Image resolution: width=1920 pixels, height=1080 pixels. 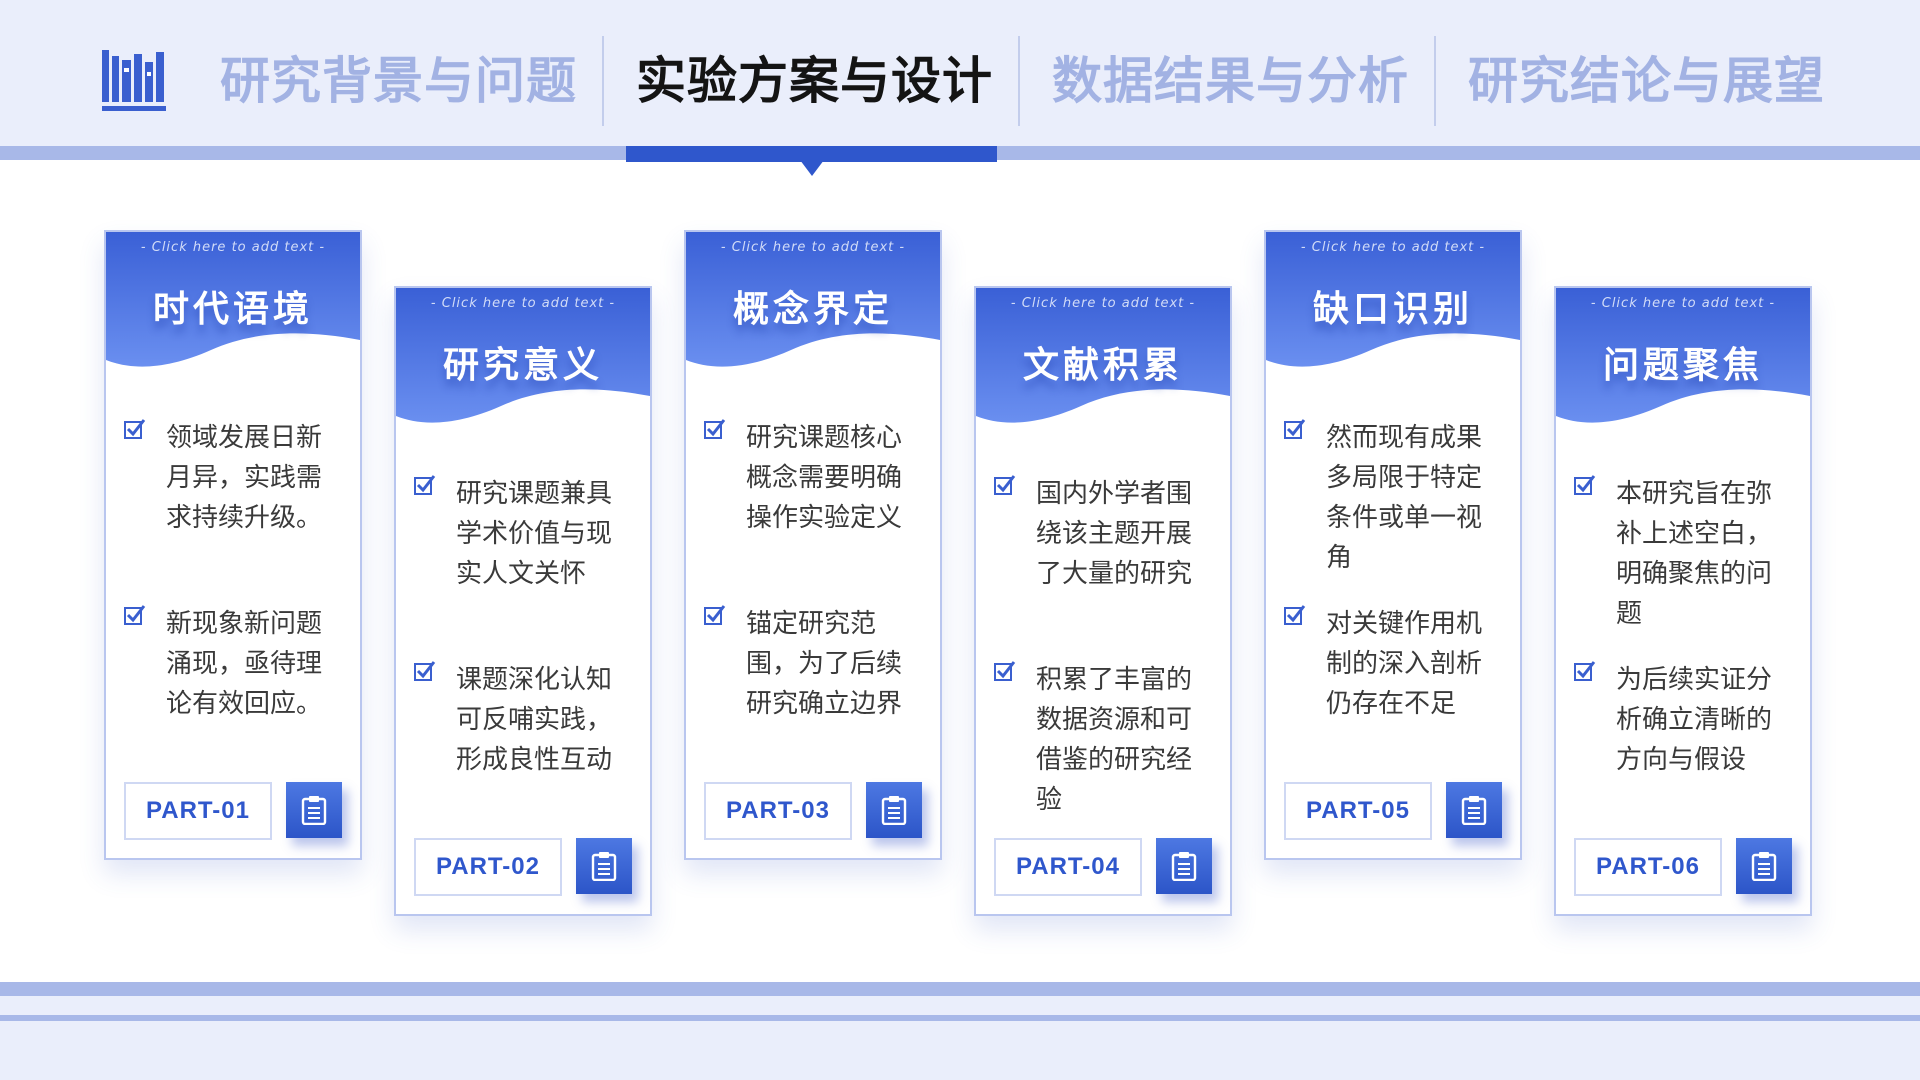 I want to click on bullet-text: 积累了丰富的数据资源和可借鉴的研究经验, so click(x=1114, y=740).